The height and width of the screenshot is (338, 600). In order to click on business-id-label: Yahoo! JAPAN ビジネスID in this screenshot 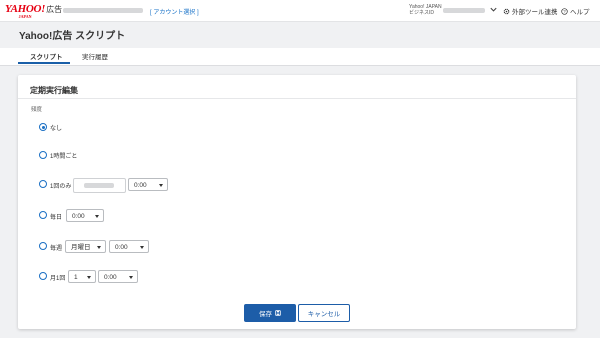, I will do `click(425, 10)`.